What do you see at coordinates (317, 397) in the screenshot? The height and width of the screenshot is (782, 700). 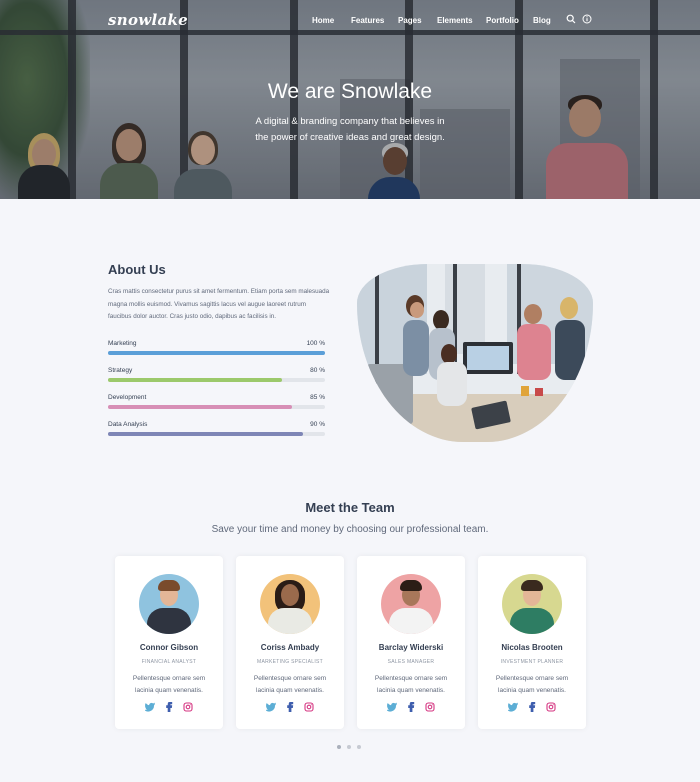 I see `skill-percent: 85 %` at bounding box center [317, 397].